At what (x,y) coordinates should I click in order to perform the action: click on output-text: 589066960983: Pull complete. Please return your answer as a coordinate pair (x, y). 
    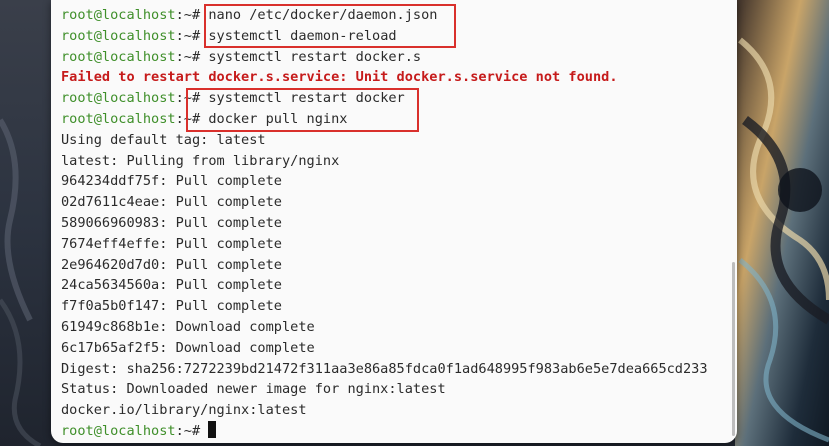
    Looking at the image, I should click on (171, 222).